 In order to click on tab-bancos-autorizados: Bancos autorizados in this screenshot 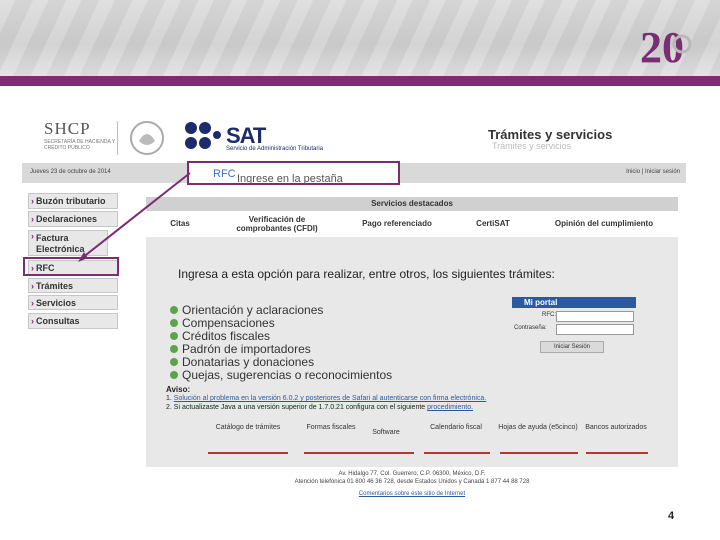, I will do `click(616, 439)`.